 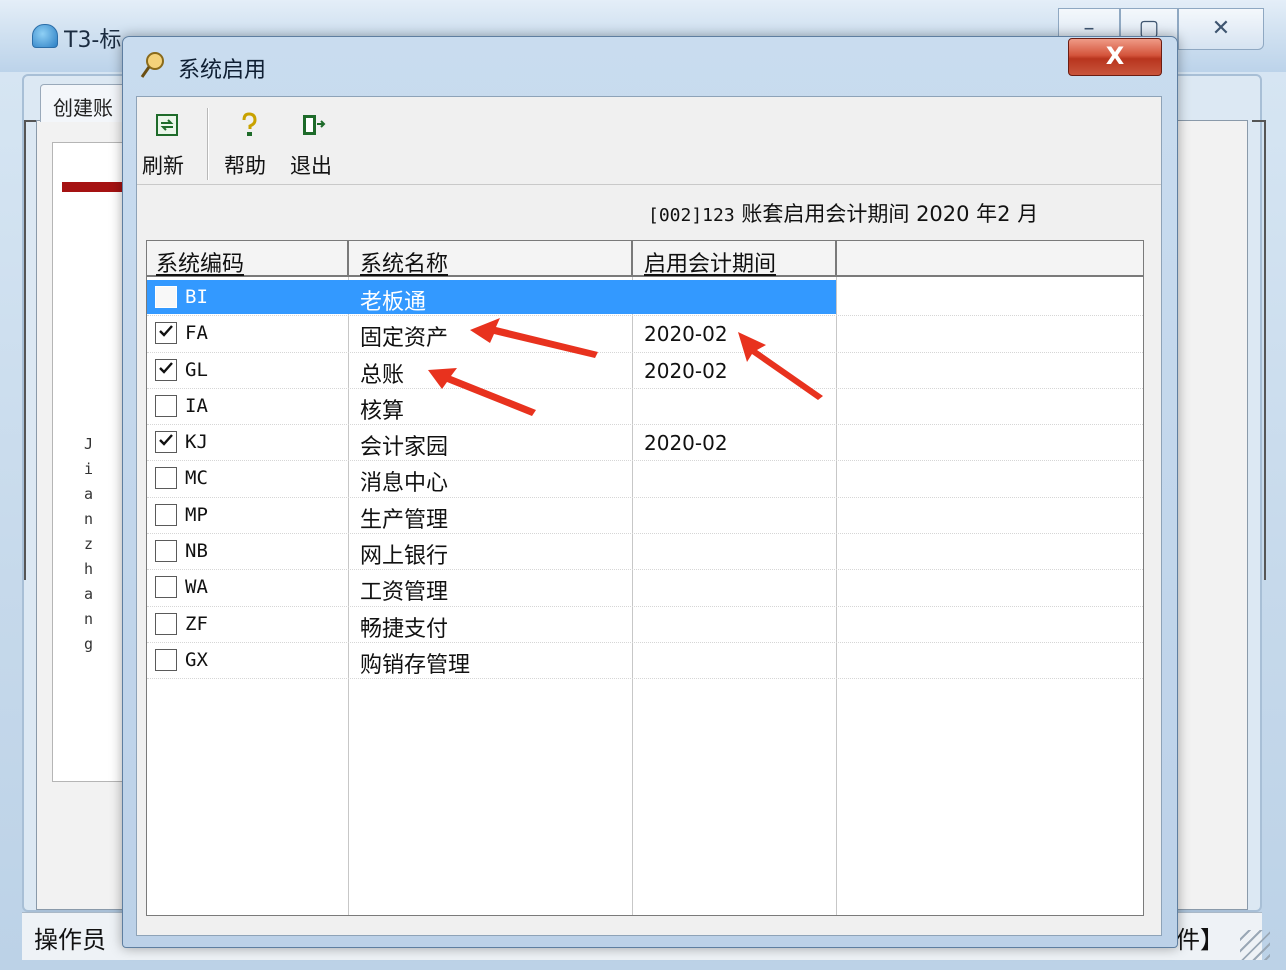 I want to click on exit-door-icon, so click(x=314, y=125).